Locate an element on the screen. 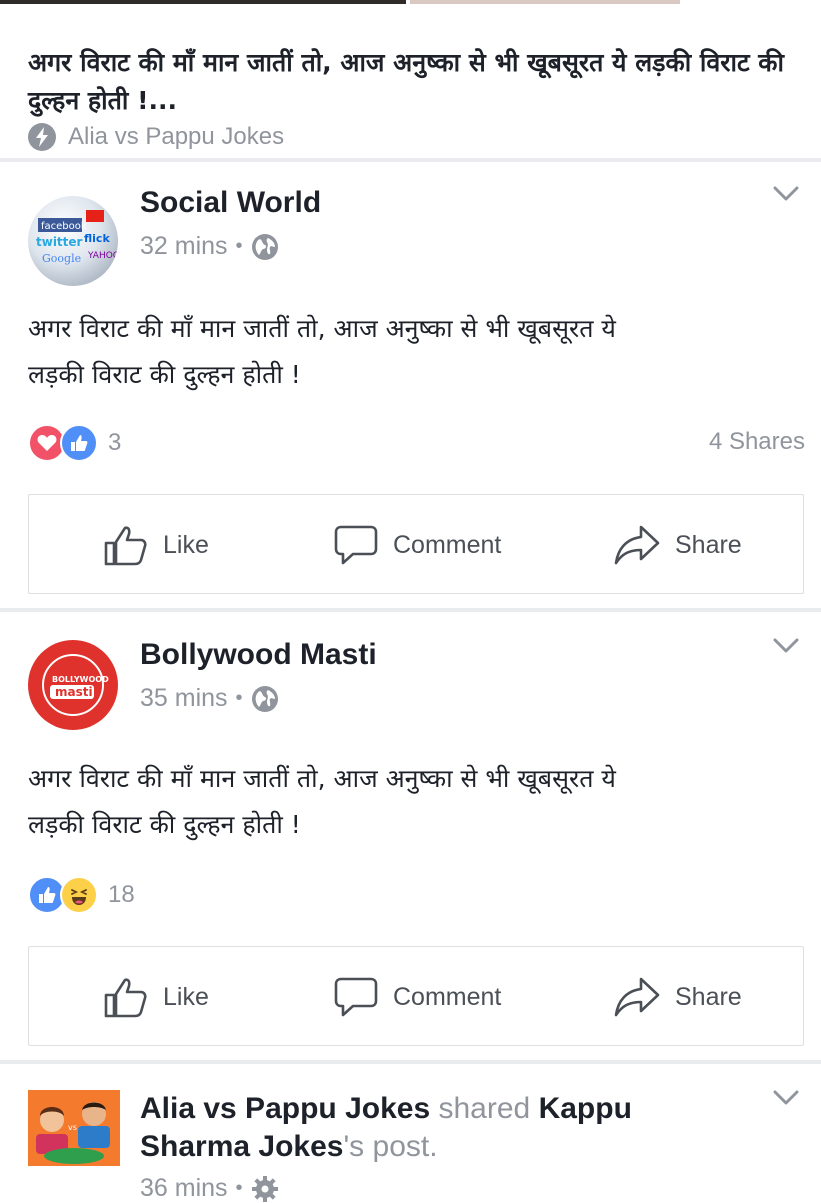 The width and height of the screenshot is (821, 1203). post-time: 32 mins is located at coordinates (184, 246).